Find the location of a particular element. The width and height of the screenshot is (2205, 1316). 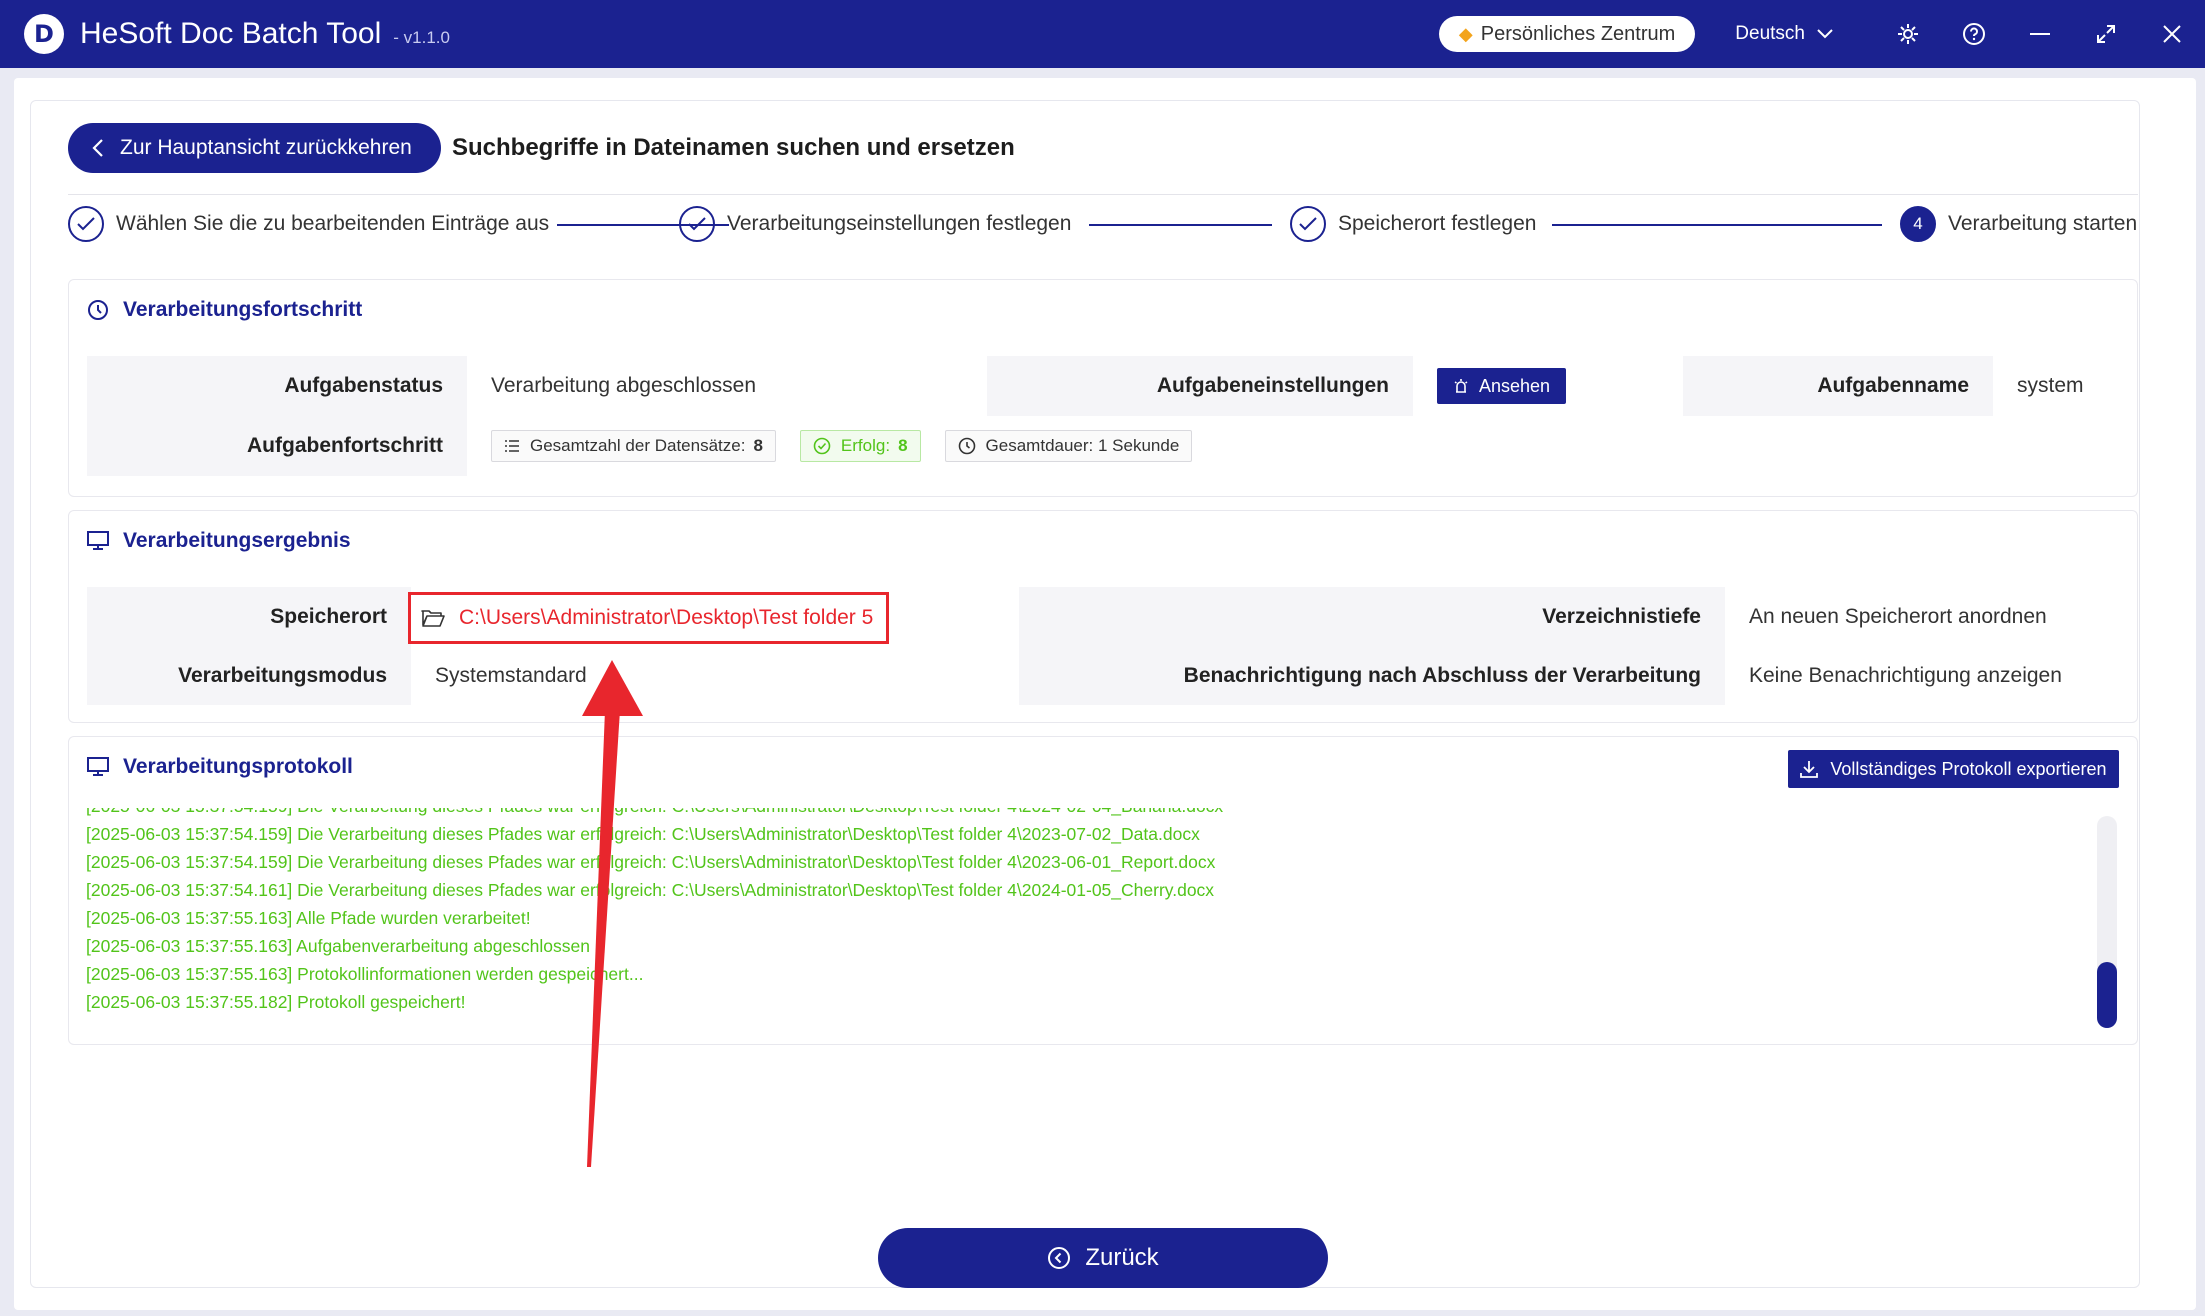

minimize-icon is located at coordinates (2040, 34).